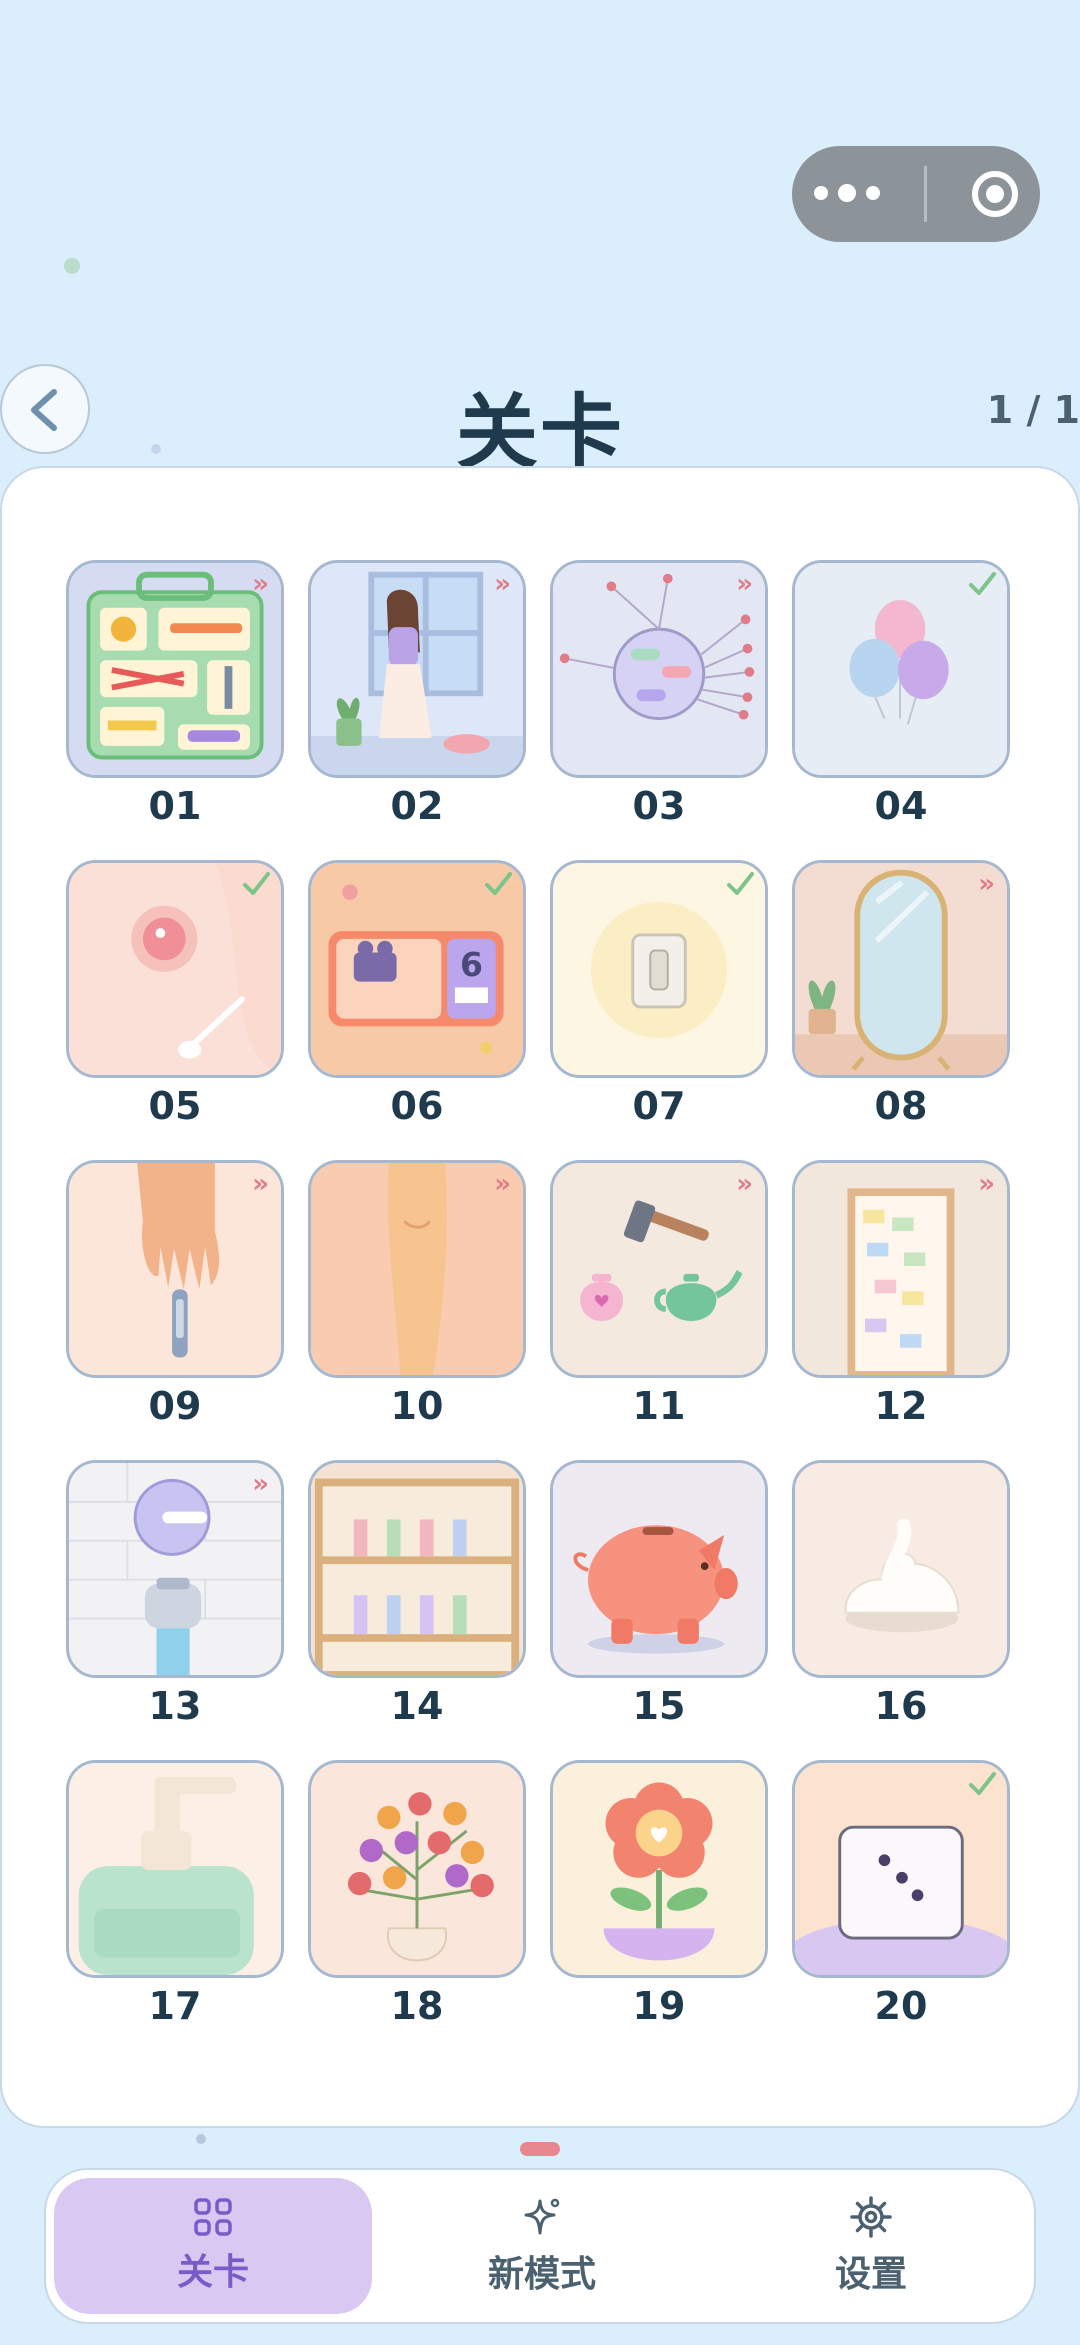  I want to click on gear-icon, so click(871, 2217).